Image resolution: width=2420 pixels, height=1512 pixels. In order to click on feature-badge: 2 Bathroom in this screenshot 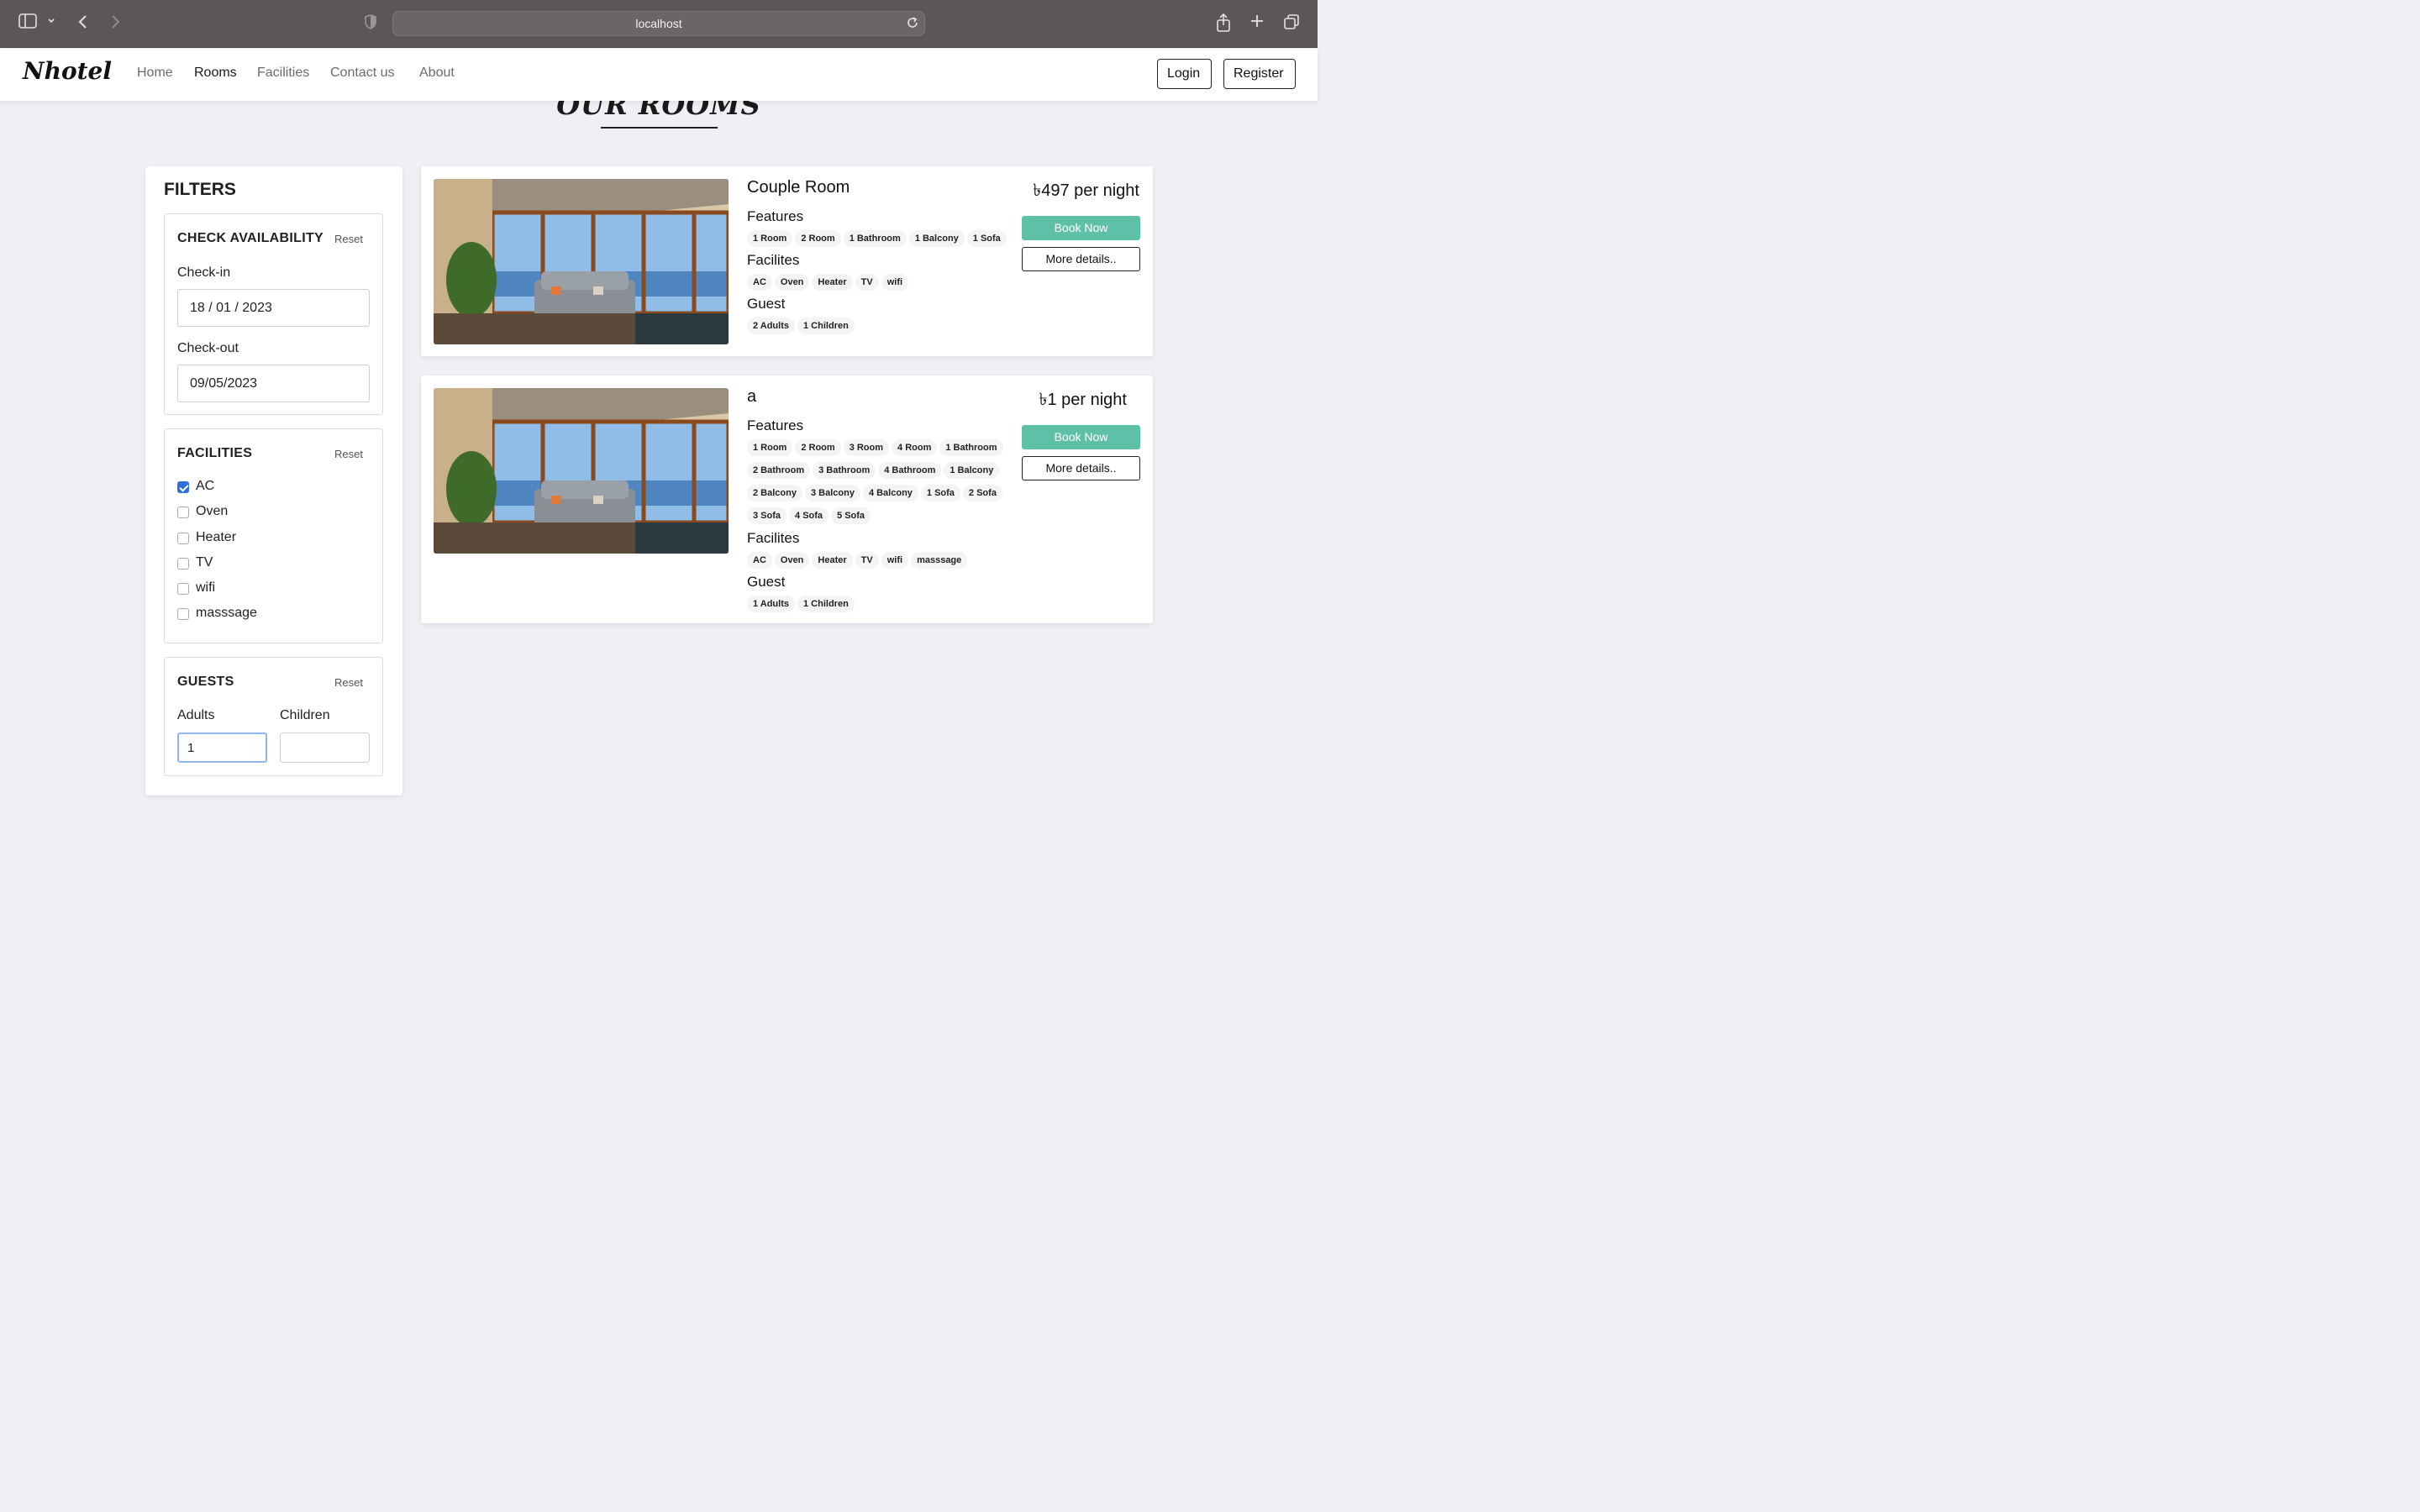, I will do `click(779, 470)`.